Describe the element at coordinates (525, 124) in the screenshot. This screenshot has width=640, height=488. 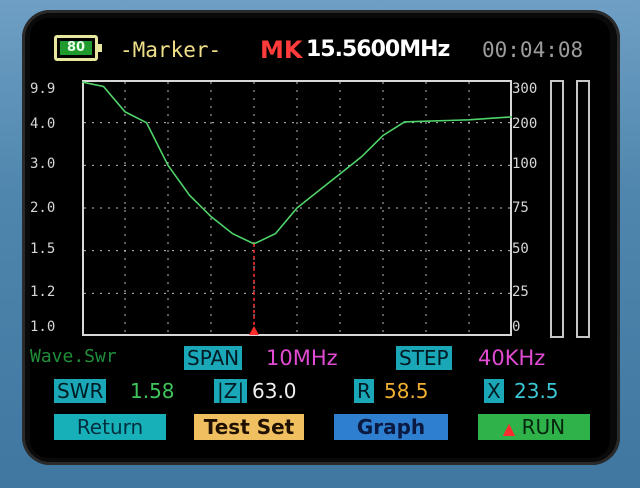
I see `right-tick: 200` at that location.